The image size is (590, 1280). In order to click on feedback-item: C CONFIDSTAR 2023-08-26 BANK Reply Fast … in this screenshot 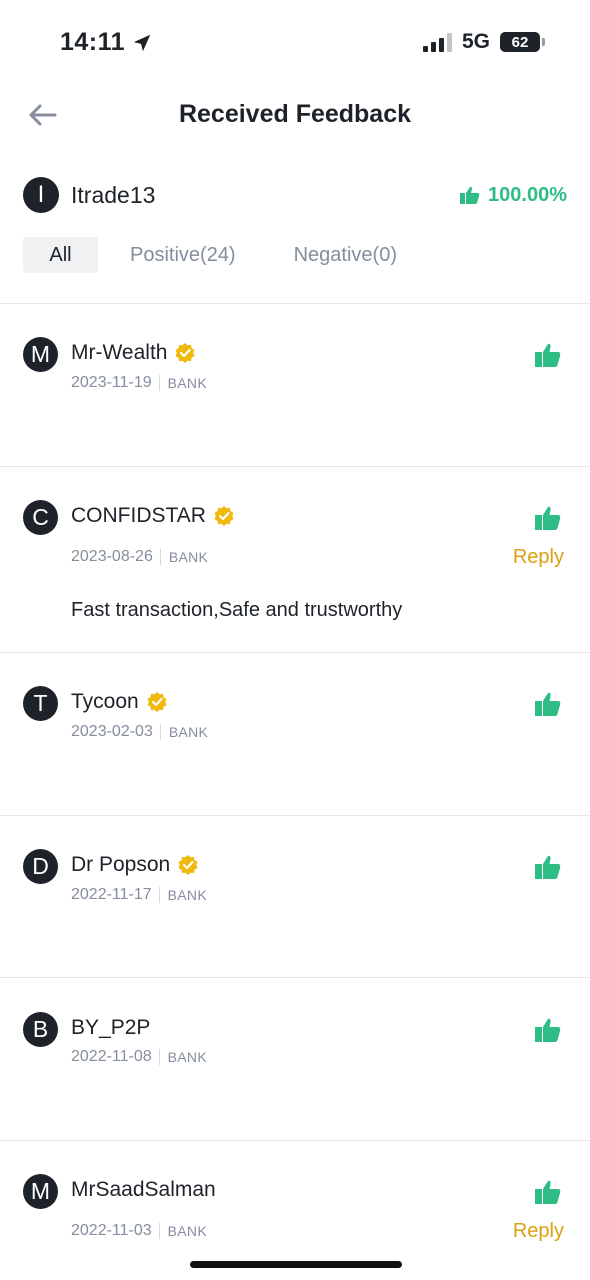, I will do `click(295, 565)`.